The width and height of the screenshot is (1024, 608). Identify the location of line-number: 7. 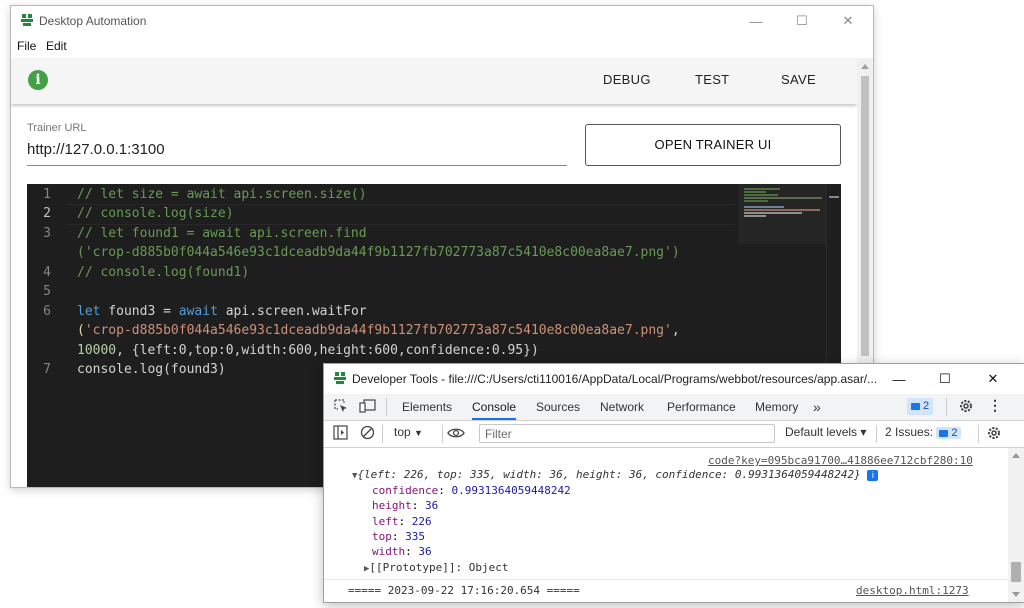
(47, 369).